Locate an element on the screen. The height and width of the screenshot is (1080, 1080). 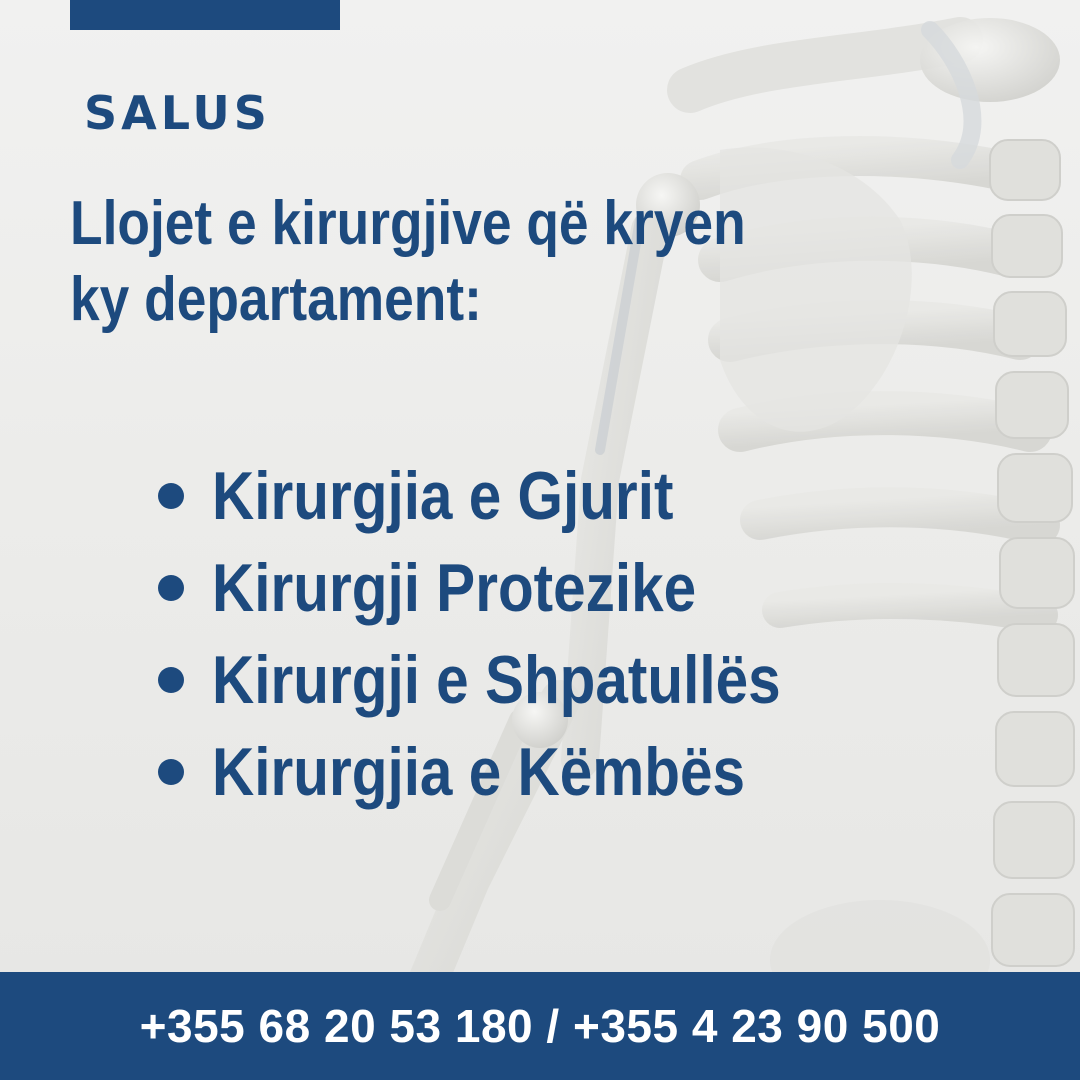
brand-logo: SALUS is located at coordinates (177, 113).